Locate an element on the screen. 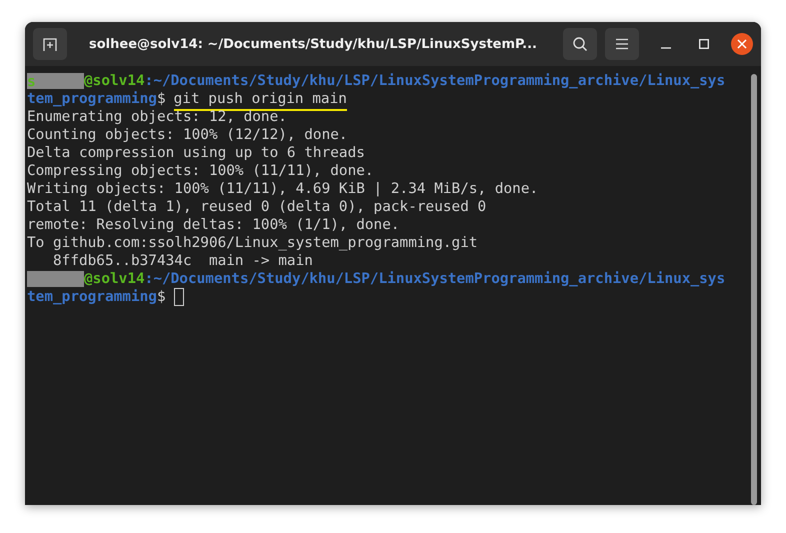  output-line: Total 11 (delta 1), reused 0 (delta 0), pack-reused 0 is located at coordinates (256, 207).